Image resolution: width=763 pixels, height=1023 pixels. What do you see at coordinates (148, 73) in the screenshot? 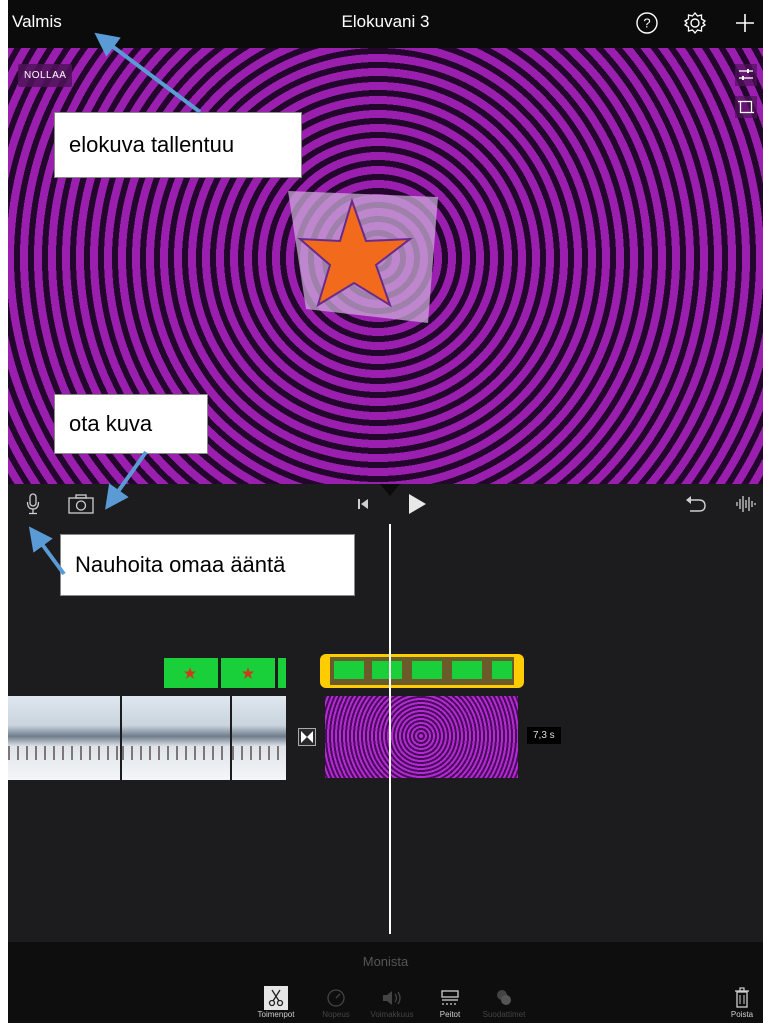
I see `arrow-to-done` at bounding box center [148, 73].